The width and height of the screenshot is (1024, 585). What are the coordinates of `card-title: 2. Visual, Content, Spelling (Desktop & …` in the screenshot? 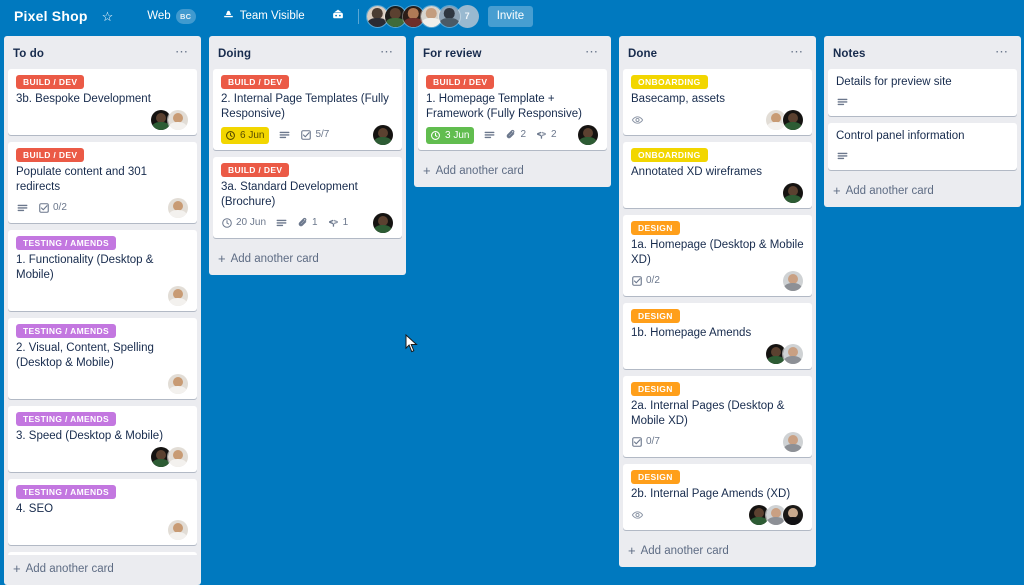 It's located at (85, 355).